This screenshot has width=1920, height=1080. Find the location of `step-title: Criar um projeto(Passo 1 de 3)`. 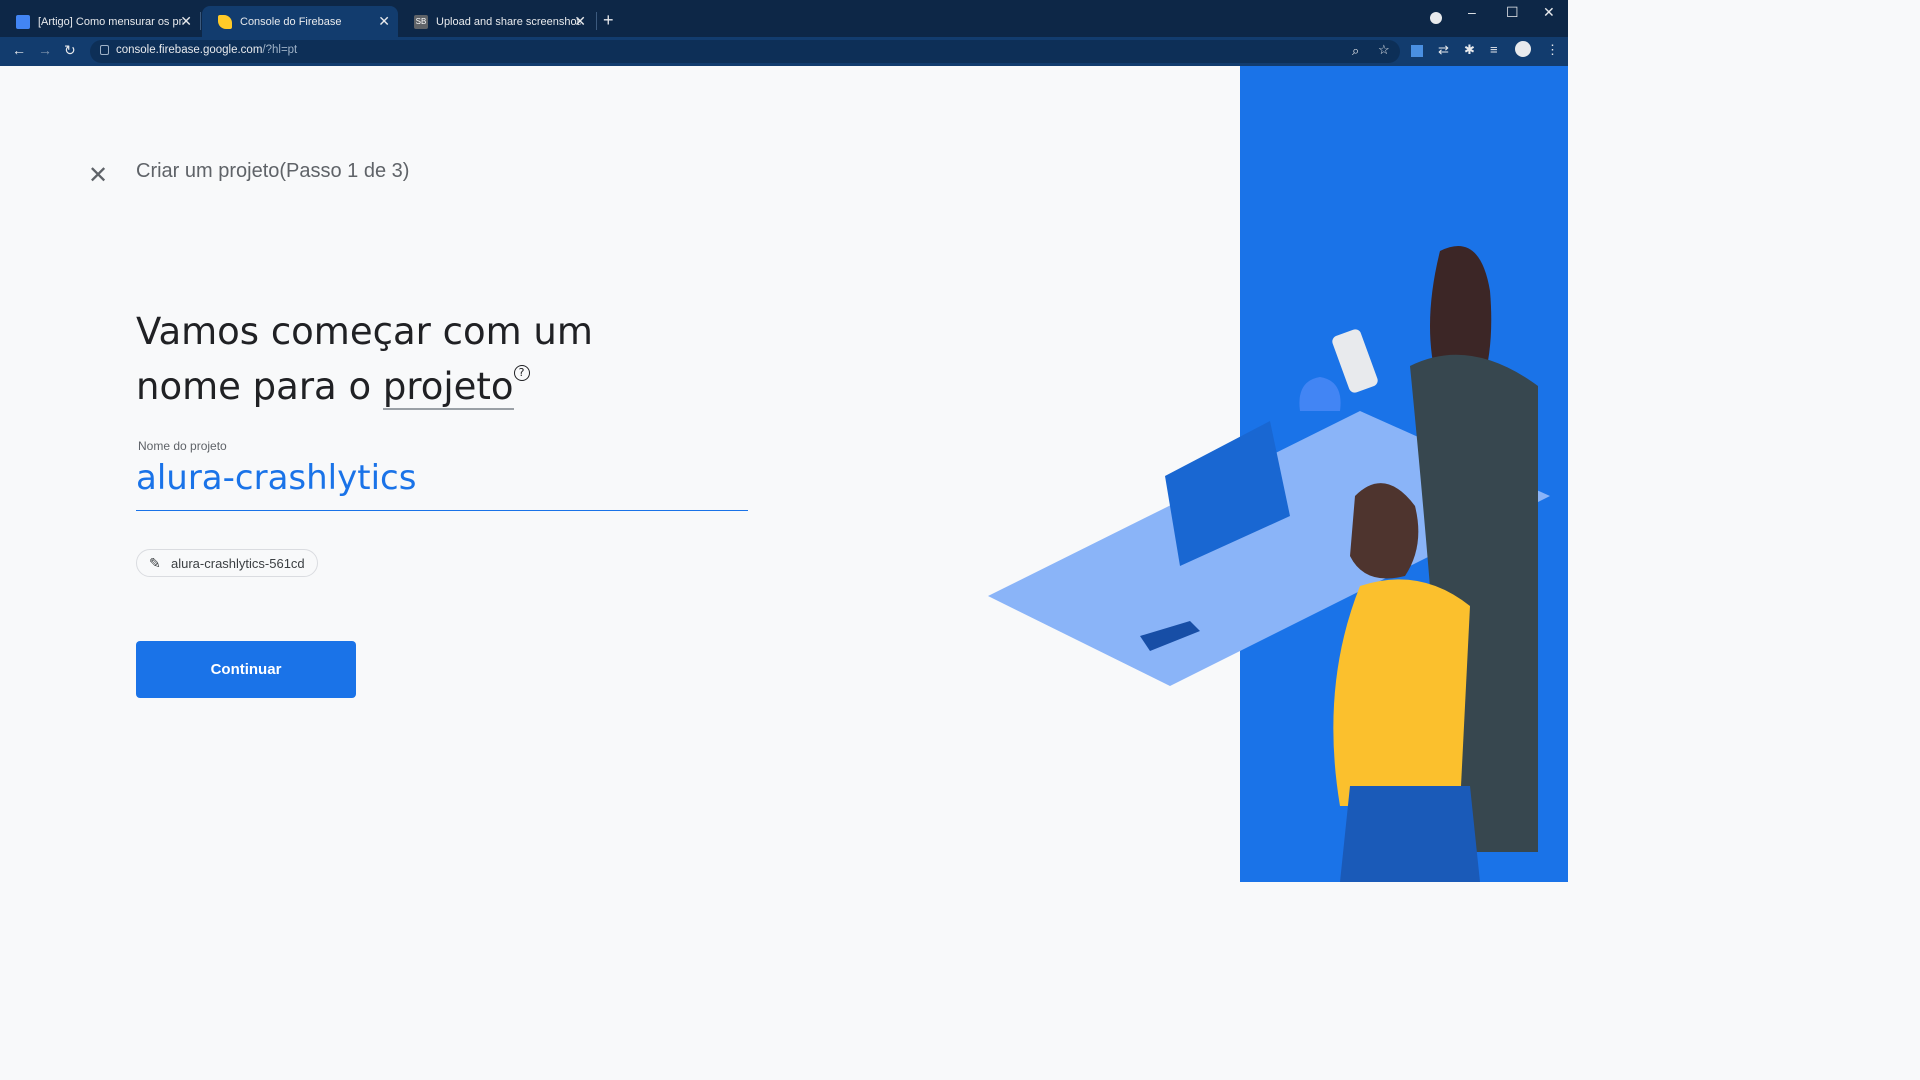

step-title: Criar um projeto(Passo 1 de 3) is located at coordinates (273, 171).